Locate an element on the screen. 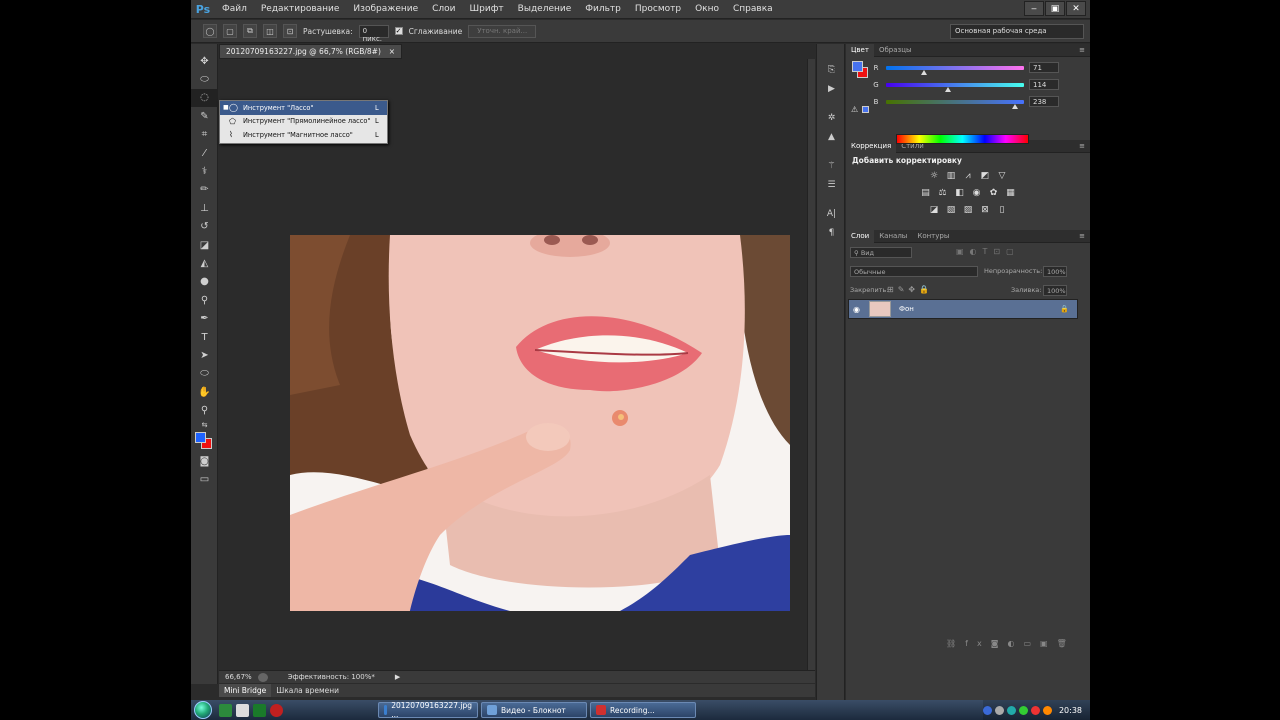 The image size is (1280, 720). menu-layers: Слои is located at coordinates (443, 9).